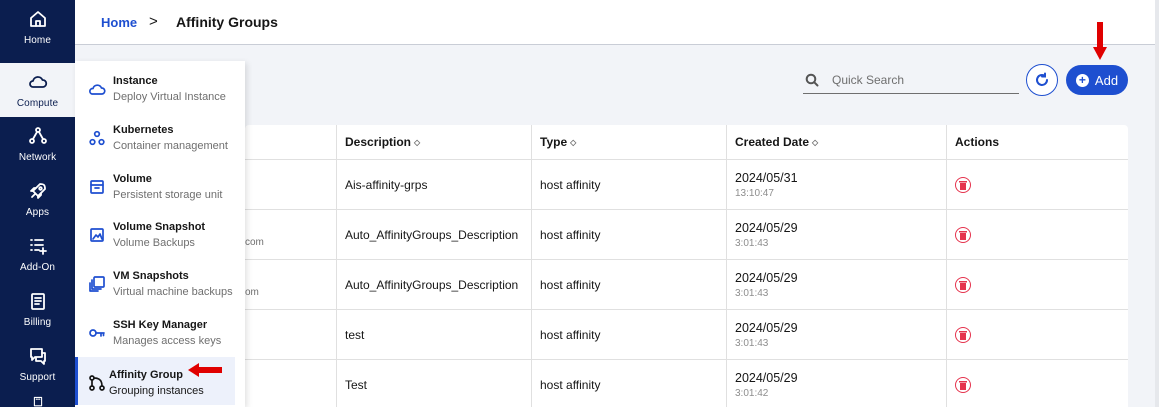 Image resolution: width=1159 pixels, height=407 pixels. Describe the element at coordinates (156, 391) in the screenshot. I see `menu-item-subtitle: Grouping instances` at that location.